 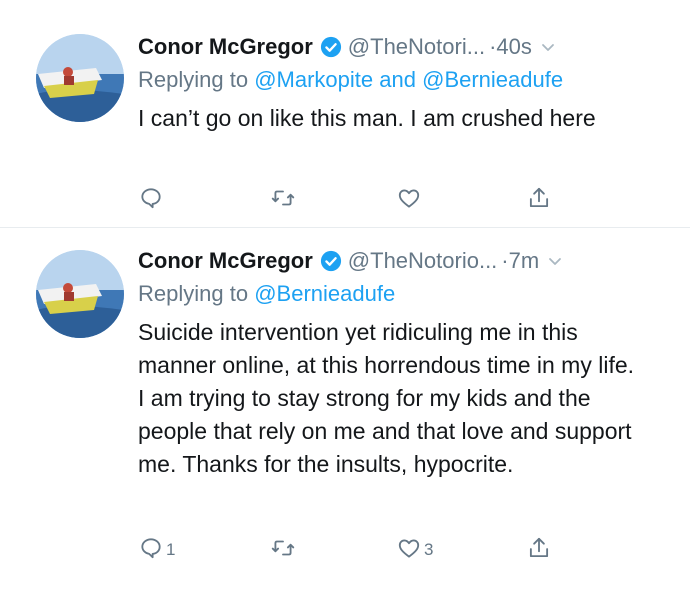 I want to click on like-button, so click(x=410, y=200).